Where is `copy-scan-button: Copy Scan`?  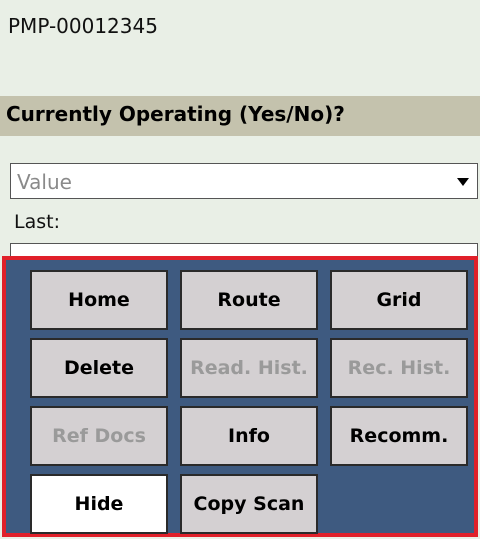 copy-scan-button: Copy Scan is located at coordinates (249, 504).